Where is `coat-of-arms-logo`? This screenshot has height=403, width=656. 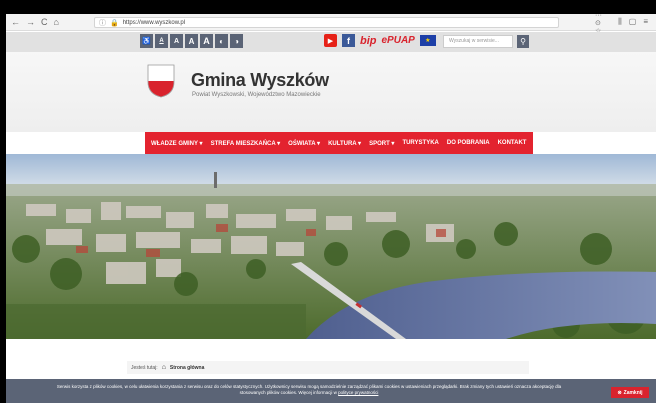
coat-of-arms-logo is located at coordinates (161, 81).